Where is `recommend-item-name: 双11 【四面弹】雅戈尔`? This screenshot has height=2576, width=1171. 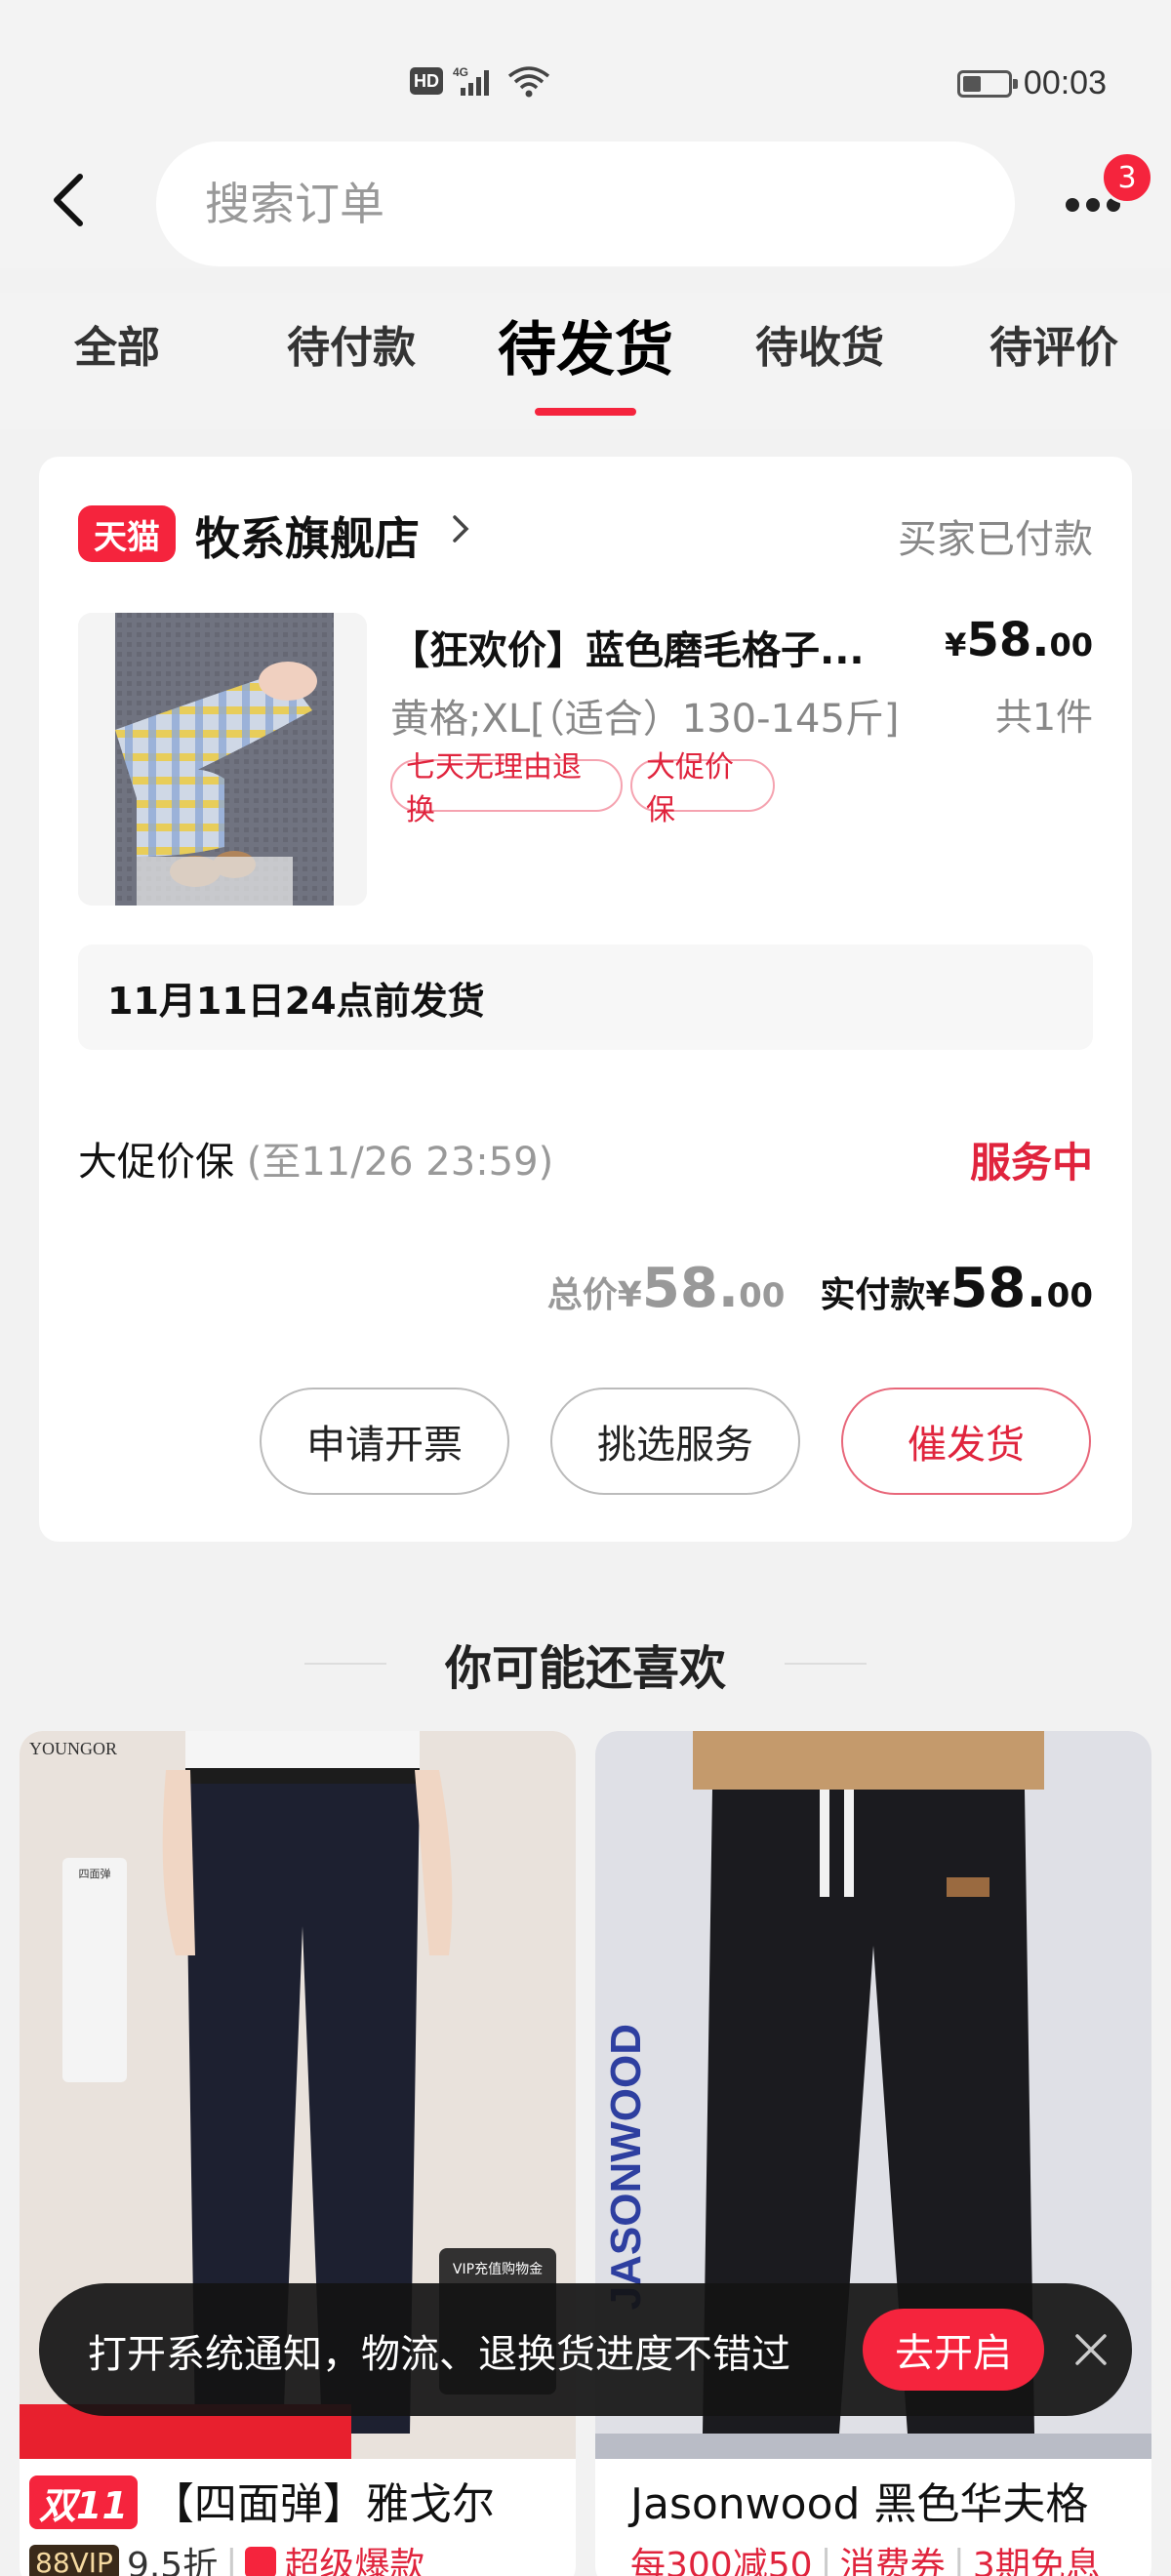
recommend-item-name: 双11 【四面弹】雅戈尔 is located at coordinates (262, 2500).